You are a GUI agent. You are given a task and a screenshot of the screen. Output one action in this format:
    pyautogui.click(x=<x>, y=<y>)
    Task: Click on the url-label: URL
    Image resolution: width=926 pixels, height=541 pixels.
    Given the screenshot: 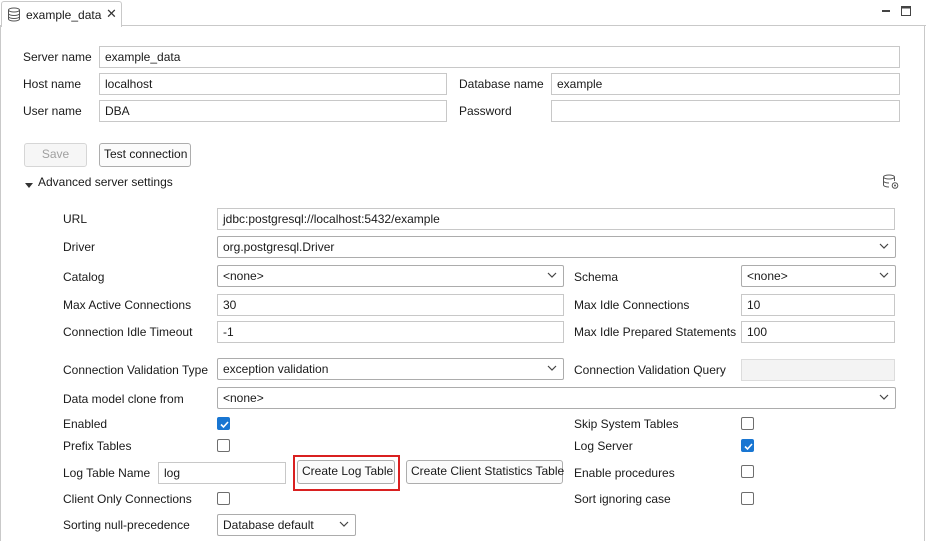 What is the action you would take?
    pyautogui.click(x=75, y=219)
    